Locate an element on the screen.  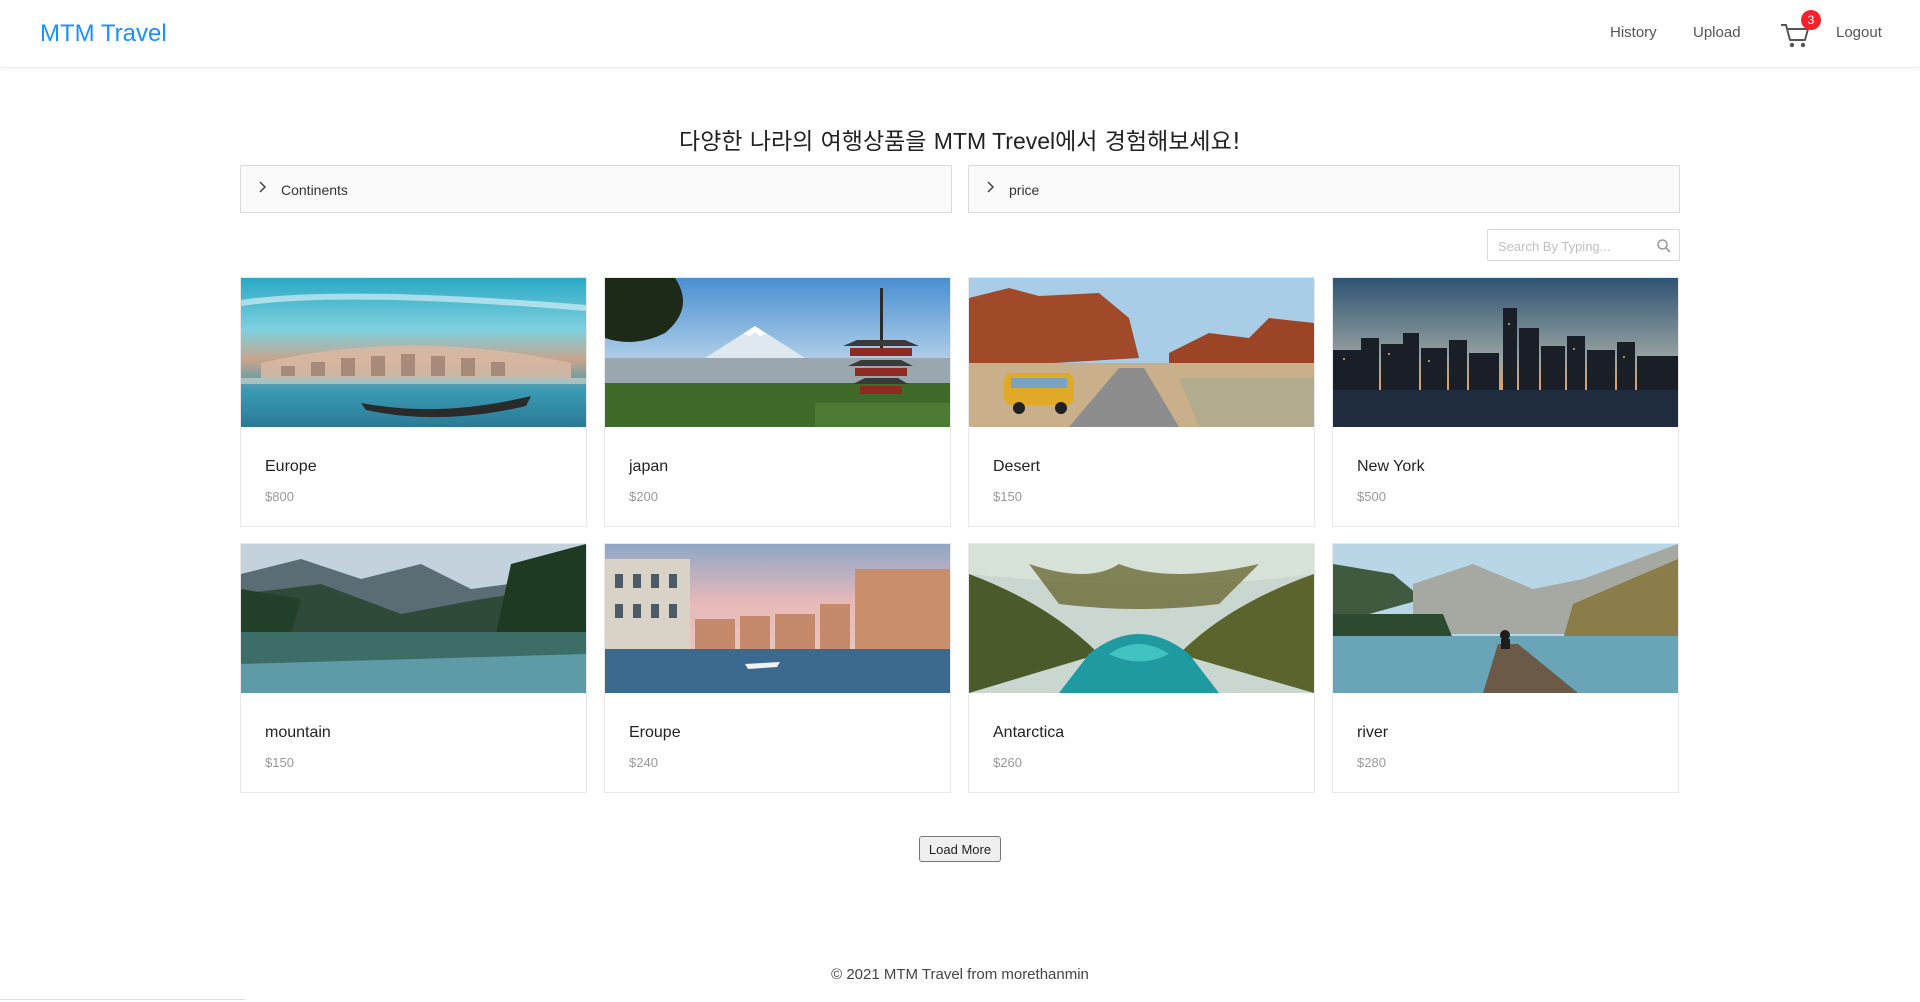
product-card-eroupe: Eroupe $240 is located at coordinates (777, 668).